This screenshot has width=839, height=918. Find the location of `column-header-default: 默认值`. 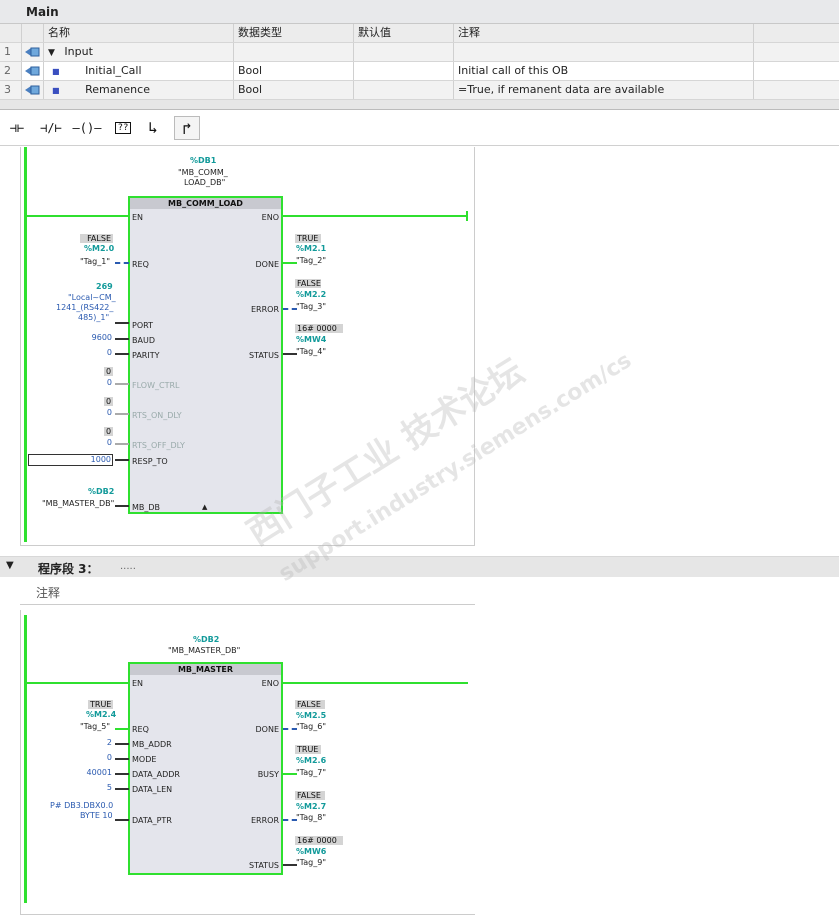

column-header-default: 默认值 is located at coordinates (404, 33).